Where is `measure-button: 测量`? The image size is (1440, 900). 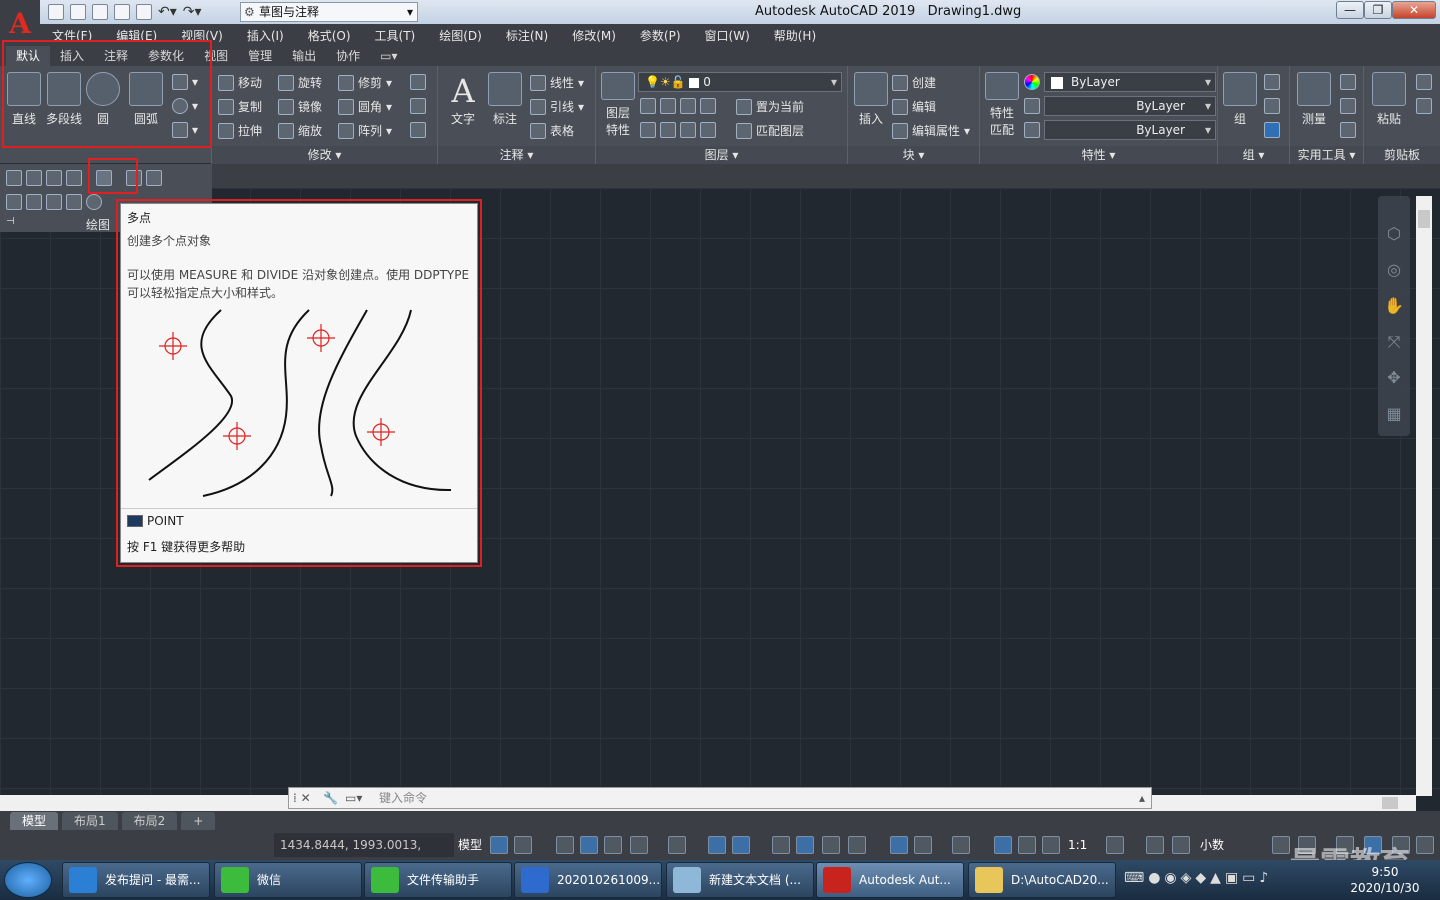 measure-button: 测量 is located at coordinates (1314, 99).